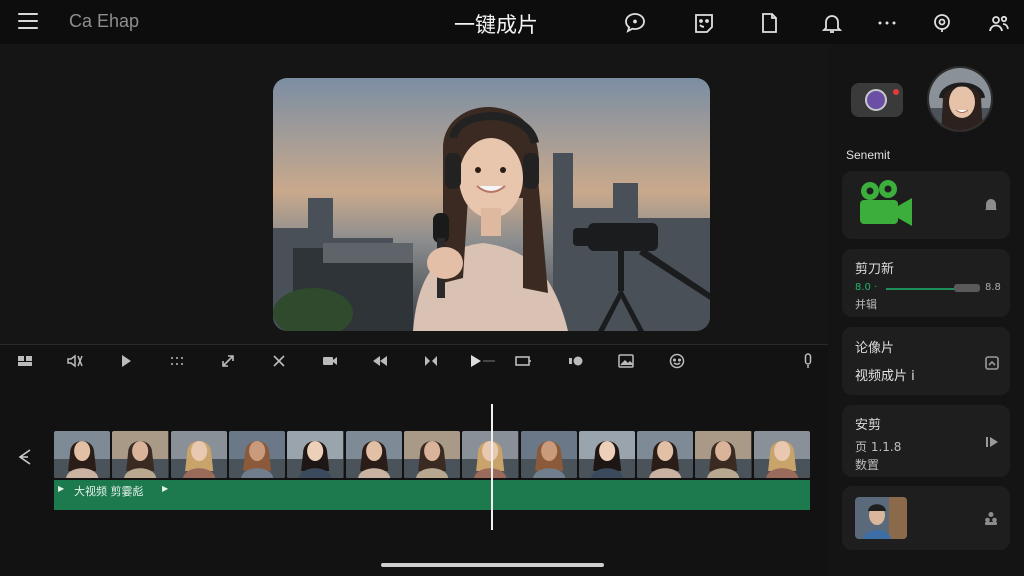 The image size is (1024, 576). What do you see at coordinates (104, 21) in the screenshot?
I see `app-name: Ca Ehap` at bounding box center [104, 21].